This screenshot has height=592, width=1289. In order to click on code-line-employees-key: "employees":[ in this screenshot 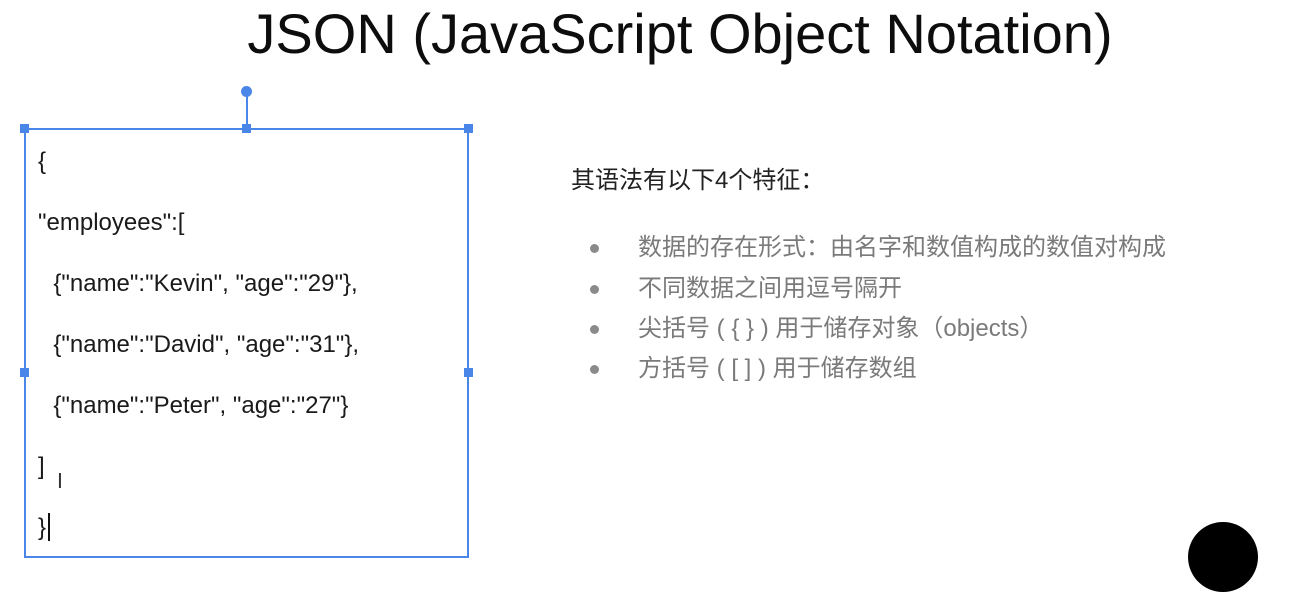, I will do `click(111, 222)`.